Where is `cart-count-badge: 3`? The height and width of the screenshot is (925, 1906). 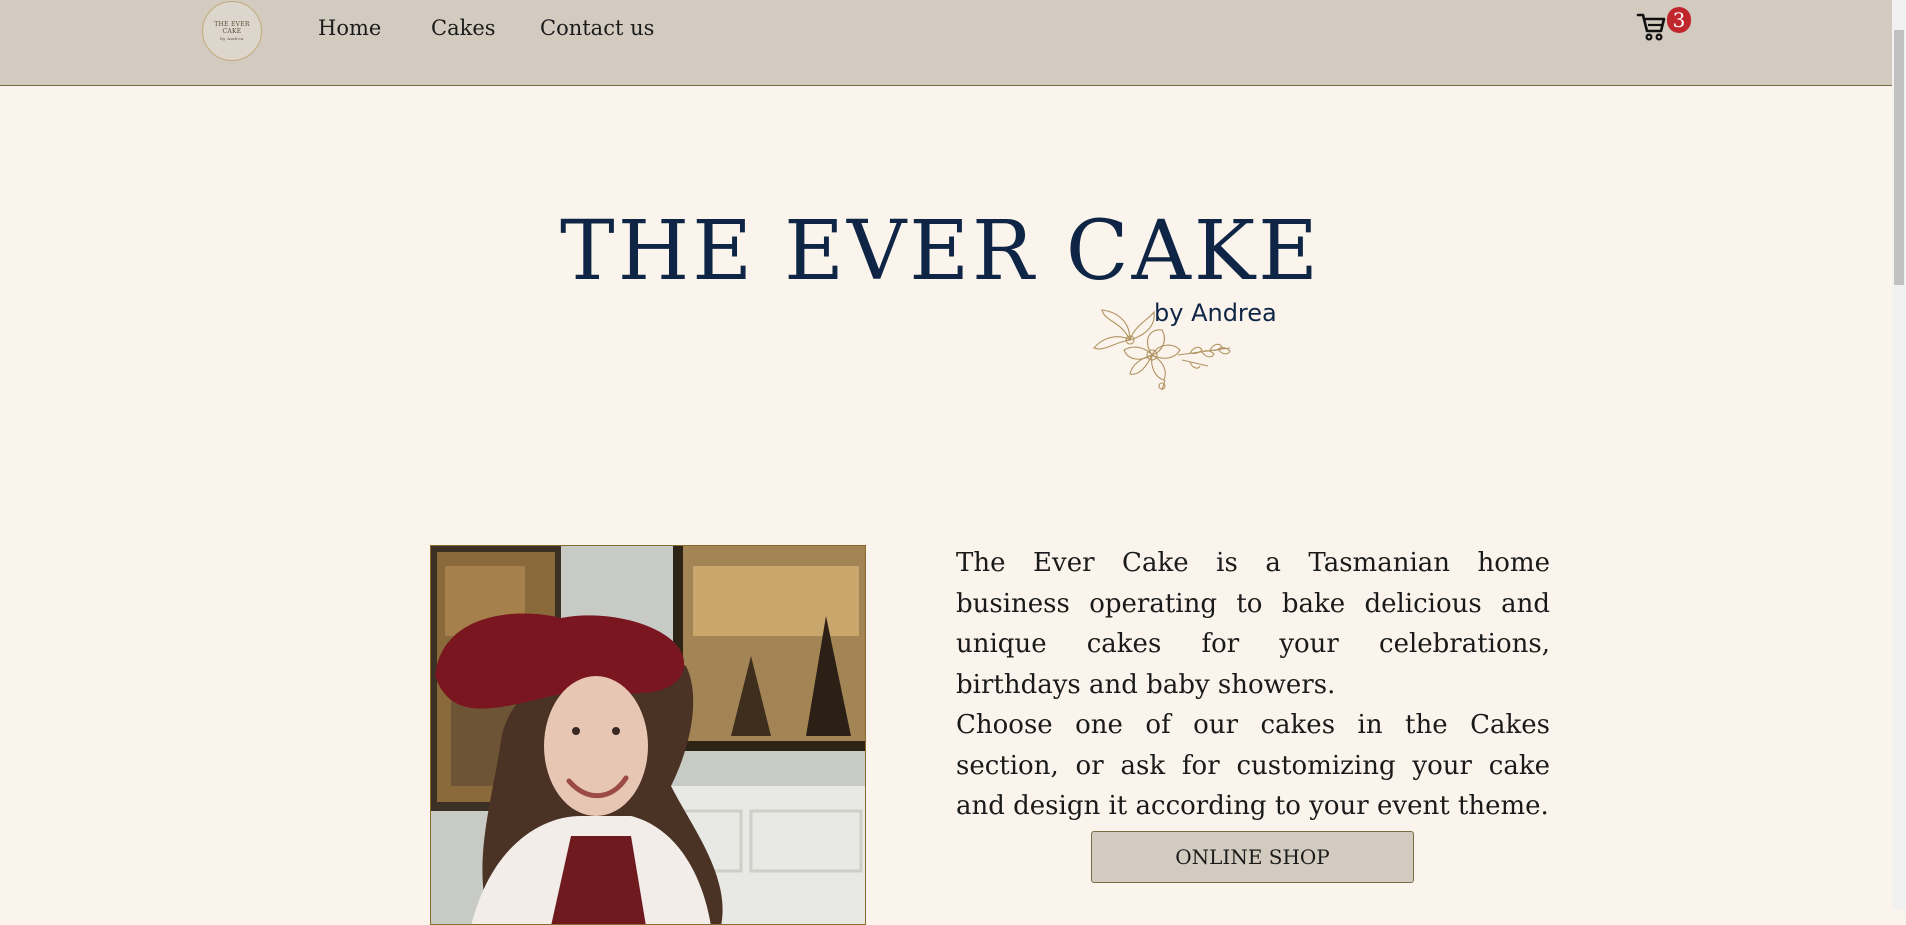
cart-count-badge: 3 is located at coordinates (1679, 20).